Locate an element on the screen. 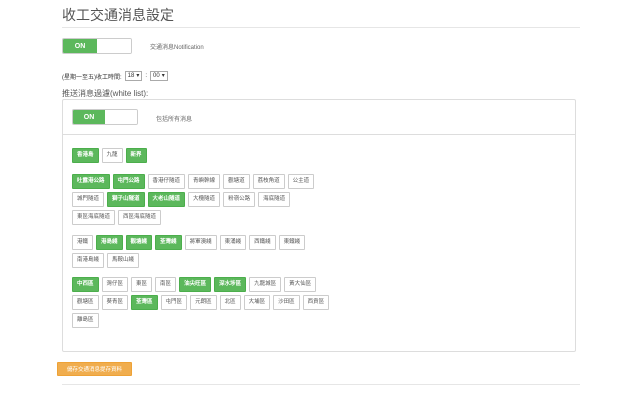  region-group: 香港島 九龍 新界 is located at coordinates (202, 155).